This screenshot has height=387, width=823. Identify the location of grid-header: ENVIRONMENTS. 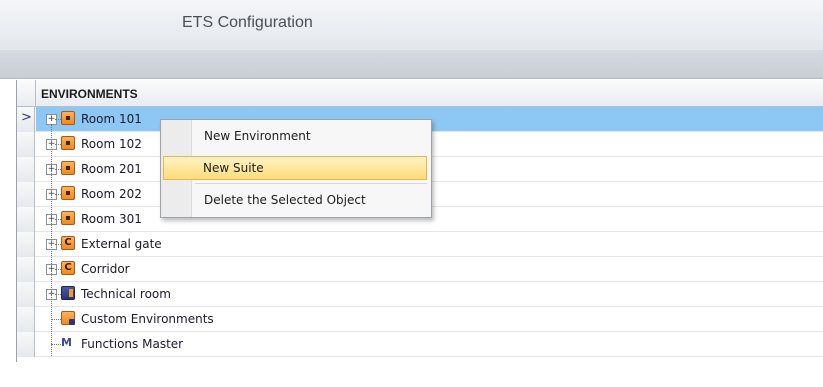
(420, 93).